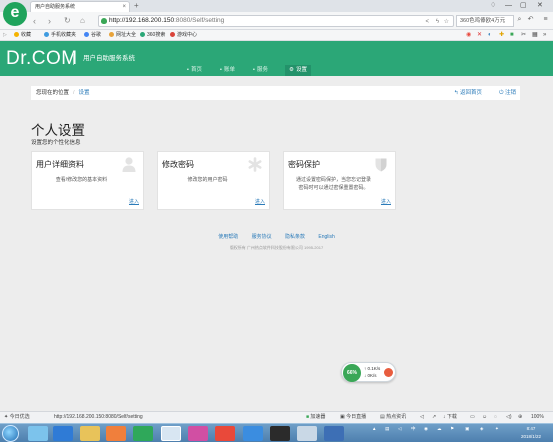 The height and width of the screenshot is (442, 553). I want to click on card-password-protection: 密码保护 通过设置密码保护，当您忘记登录密码时可以通过密保重置密码。 进入, so click(339, 180).